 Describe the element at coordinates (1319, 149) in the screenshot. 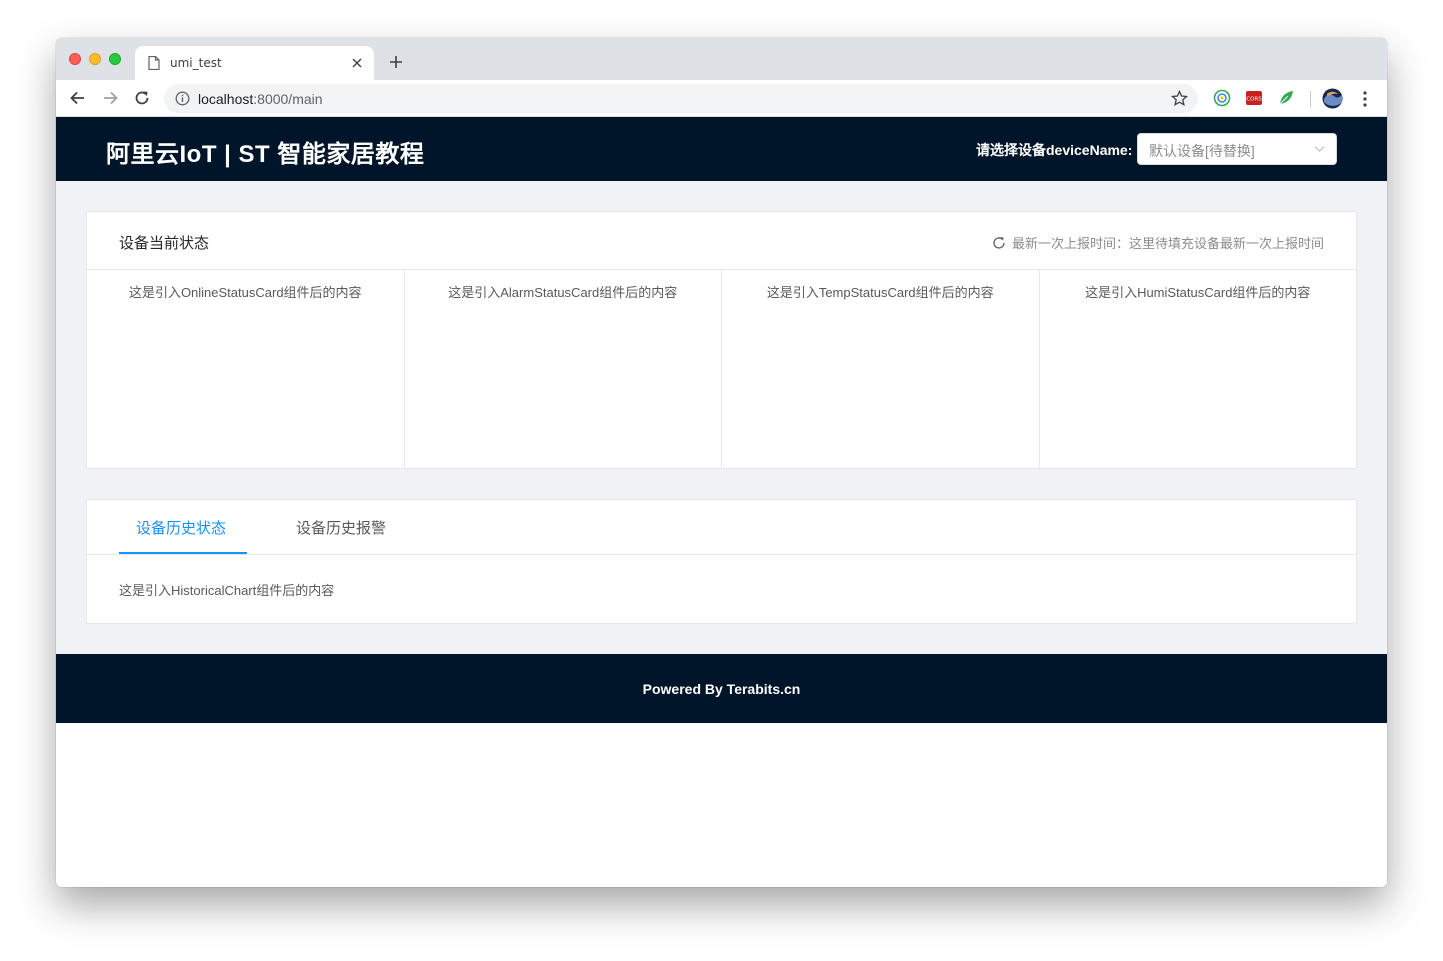

I see `chevron-down-icon` at that location.